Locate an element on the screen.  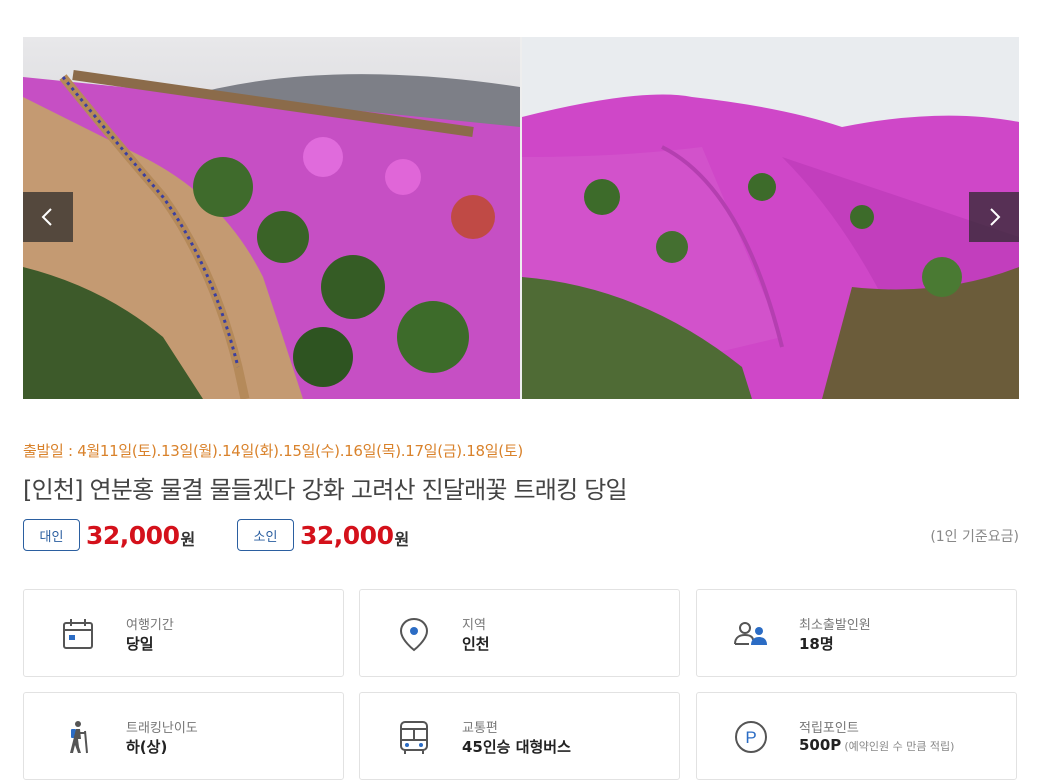
info-value: 18명 is located at coordinates (816, 644).